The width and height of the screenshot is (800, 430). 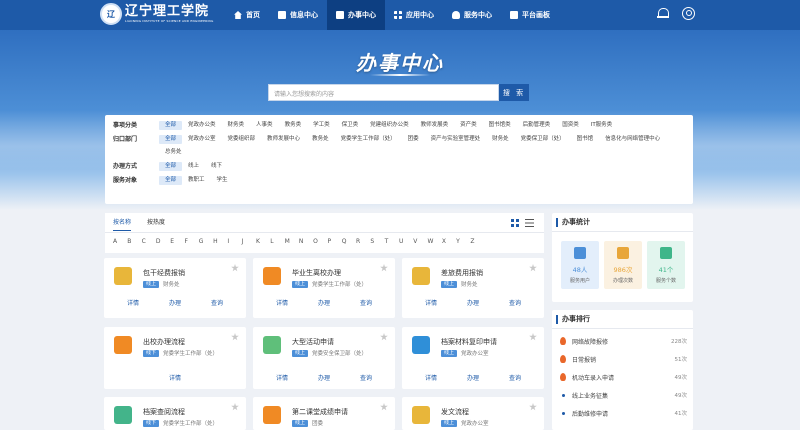 I want to click on filter-option: 教职工, so click(x=196, y=180).